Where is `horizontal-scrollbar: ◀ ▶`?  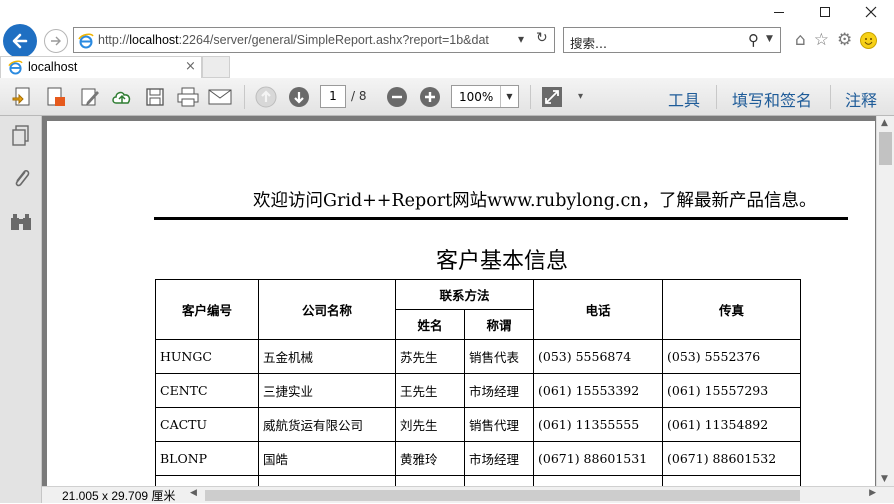
horizontal-scrollbar: ◀ ▶ is located at coordinates (533, 495).